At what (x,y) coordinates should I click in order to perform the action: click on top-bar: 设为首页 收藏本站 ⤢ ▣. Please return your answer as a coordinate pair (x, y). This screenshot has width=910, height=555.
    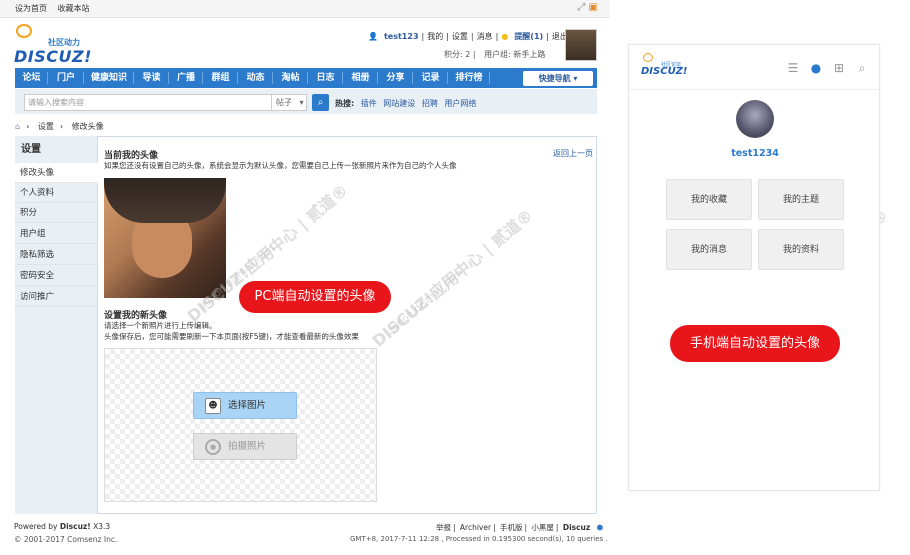
    Looking at the image, I should click on (305, 9).